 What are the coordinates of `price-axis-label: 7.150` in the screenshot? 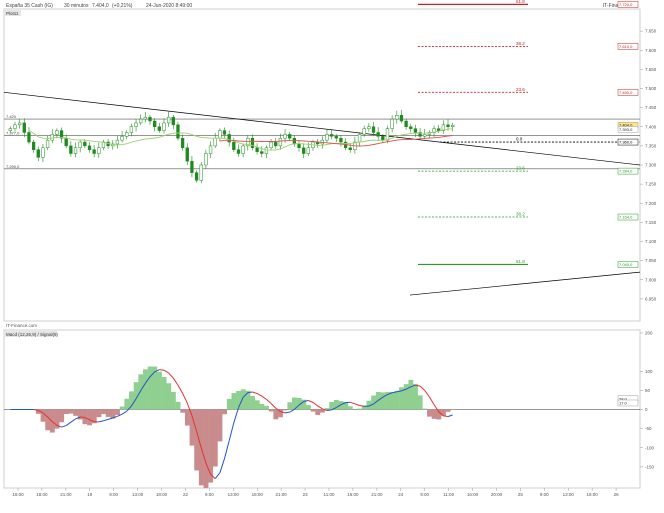 It's located at (651, 222).